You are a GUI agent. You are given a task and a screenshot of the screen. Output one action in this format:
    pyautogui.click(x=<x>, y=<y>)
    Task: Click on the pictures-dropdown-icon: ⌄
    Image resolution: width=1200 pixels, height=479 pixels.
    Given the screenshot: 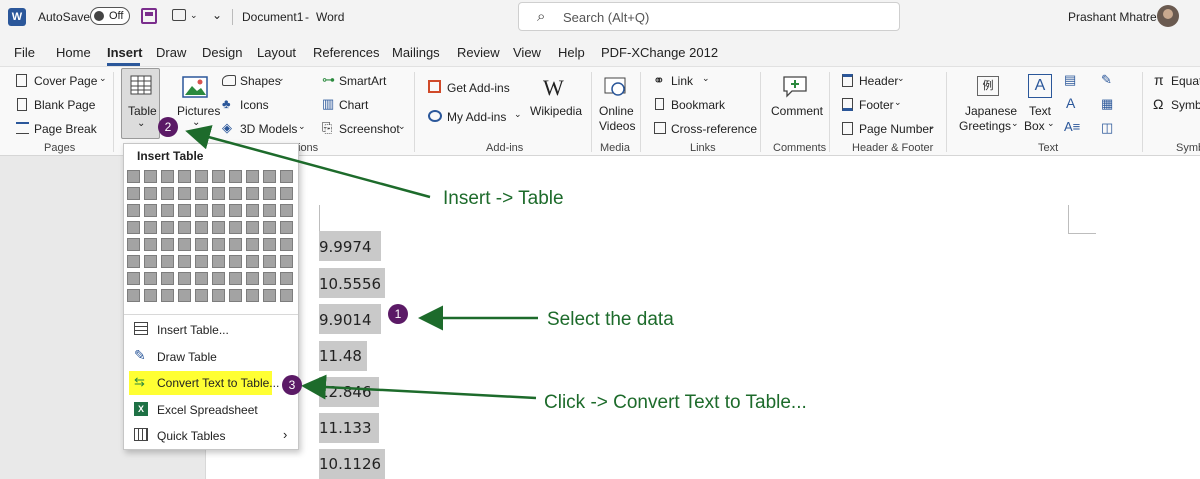 What is the action you would take?
    pyautogui.click(x=196, y=122)
    